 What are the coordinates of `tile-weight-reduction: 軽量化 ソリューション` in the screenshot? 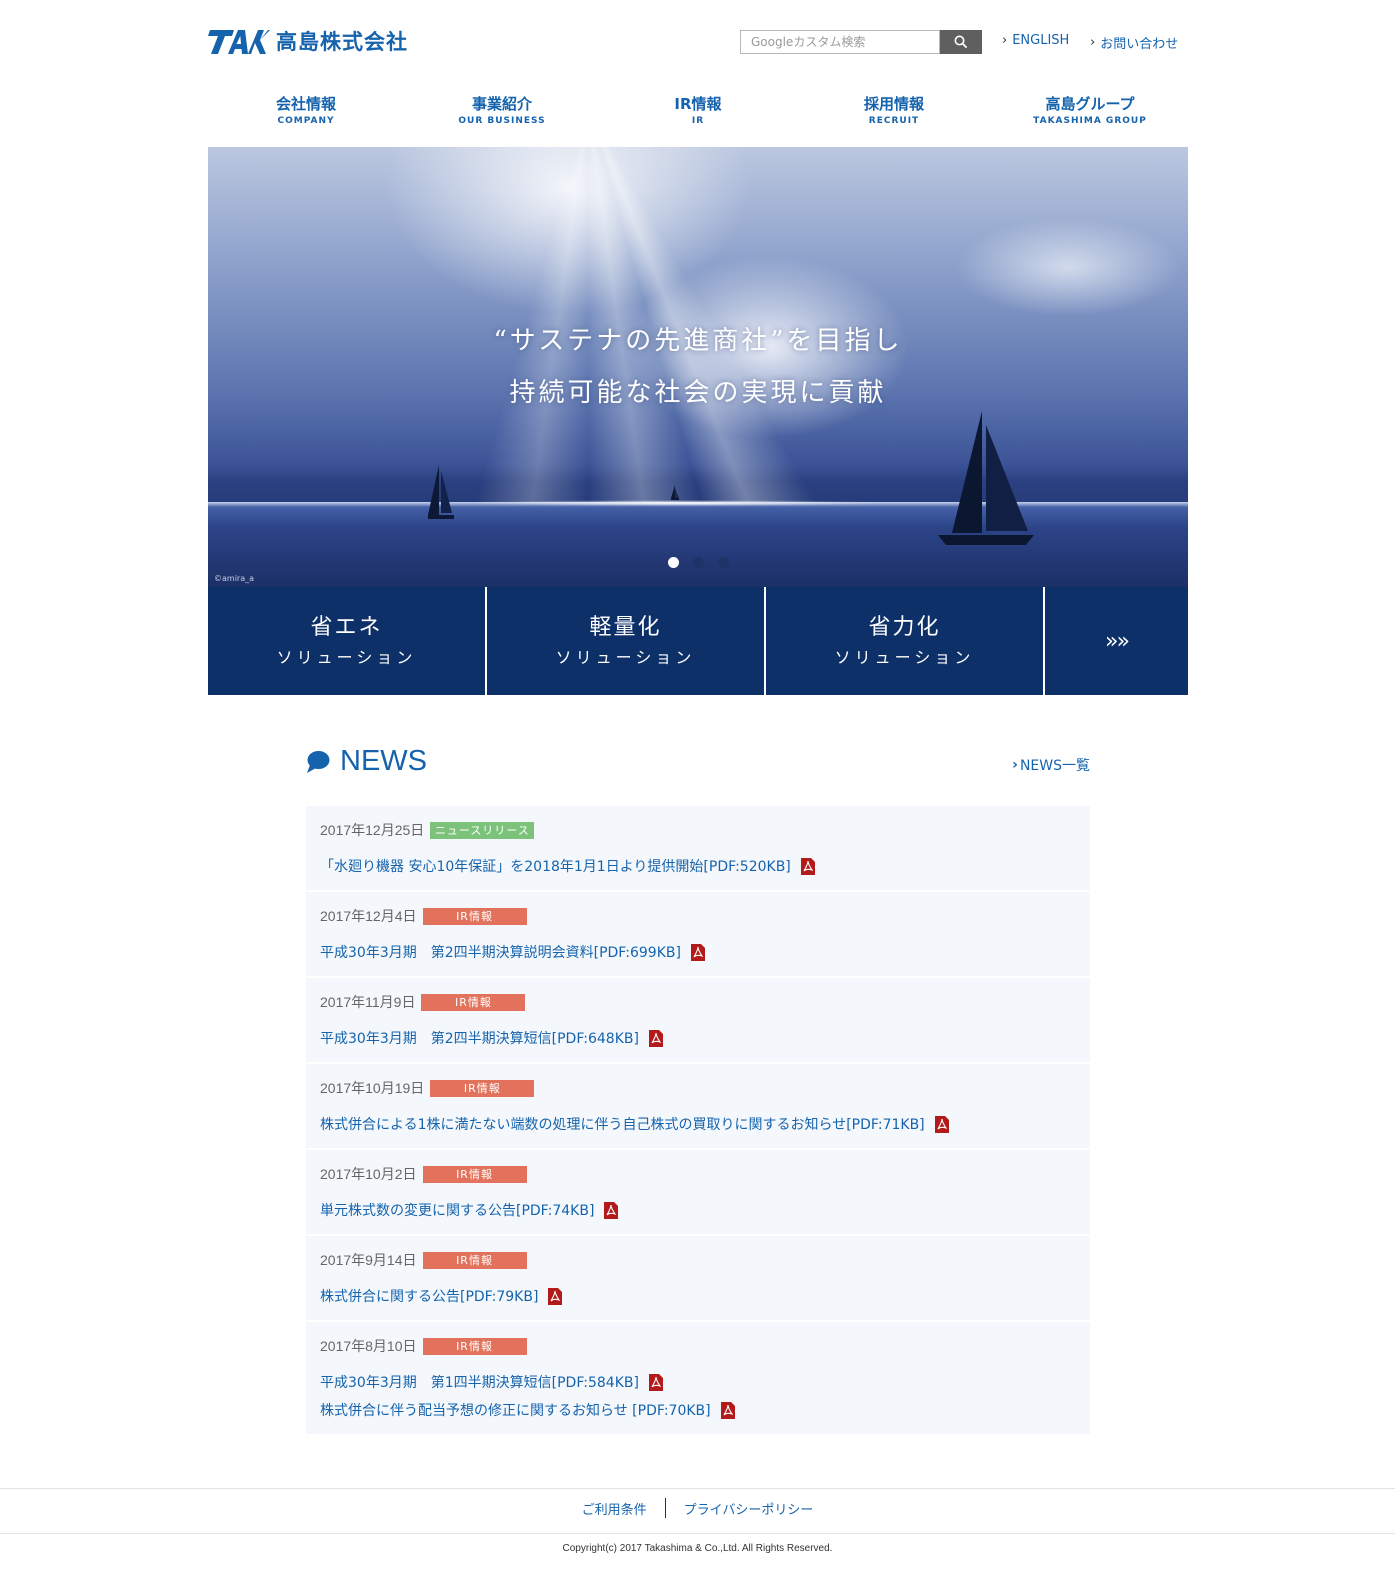 It's located at (625, 641).